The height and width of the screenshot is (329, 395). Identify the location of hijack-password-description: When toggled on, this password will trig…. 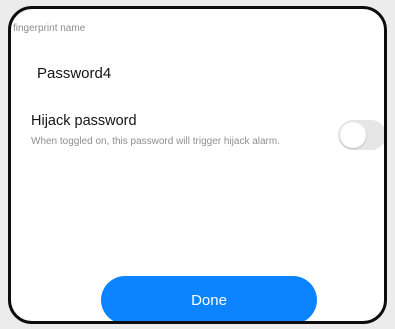
(155, 141).